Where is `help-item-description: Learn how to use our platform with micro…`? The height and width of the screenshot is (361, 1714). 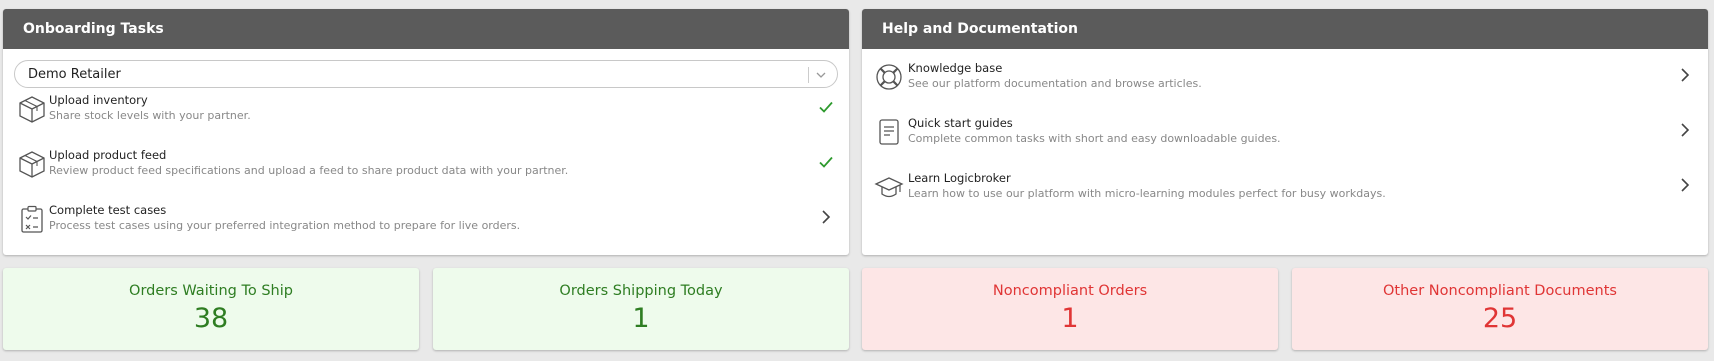
help-item-description: Learn how to use our platform with micro… is located at coordinates (1147, 193).